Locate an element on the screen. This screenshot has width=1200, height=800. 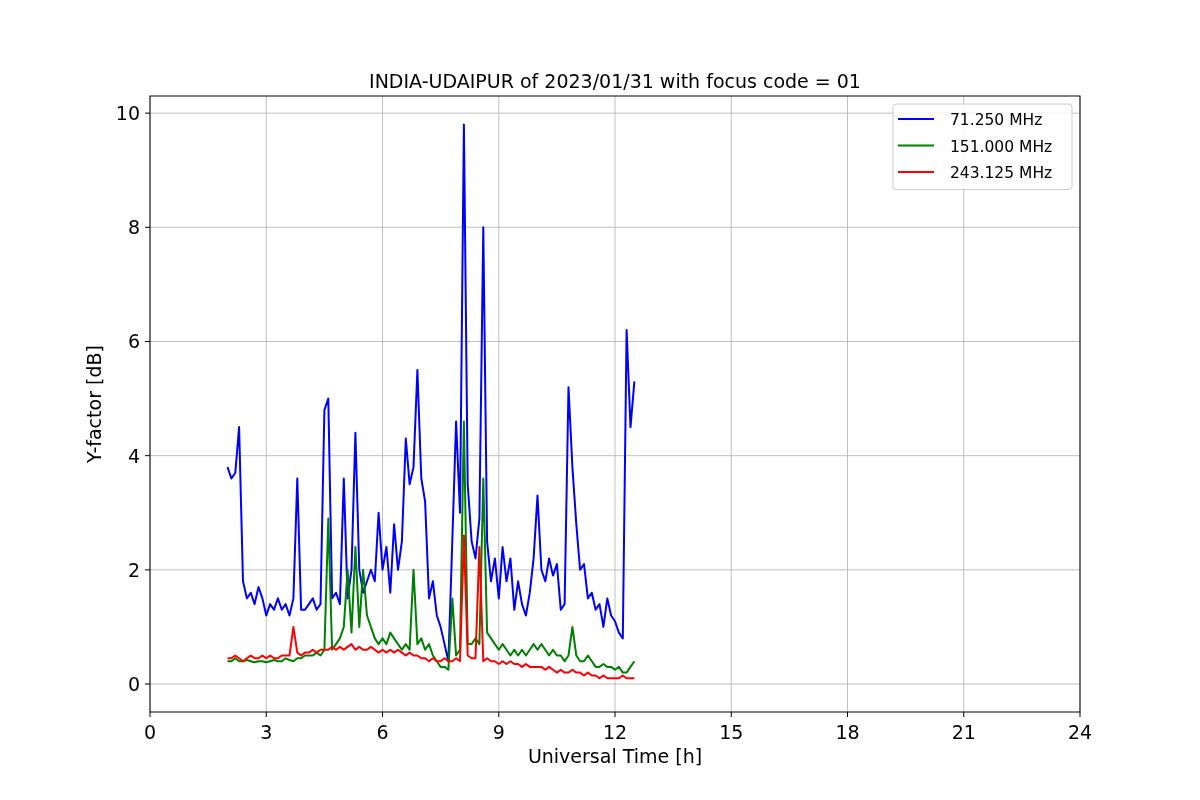
tick-label: 15 is located at coordinates (731, 732).